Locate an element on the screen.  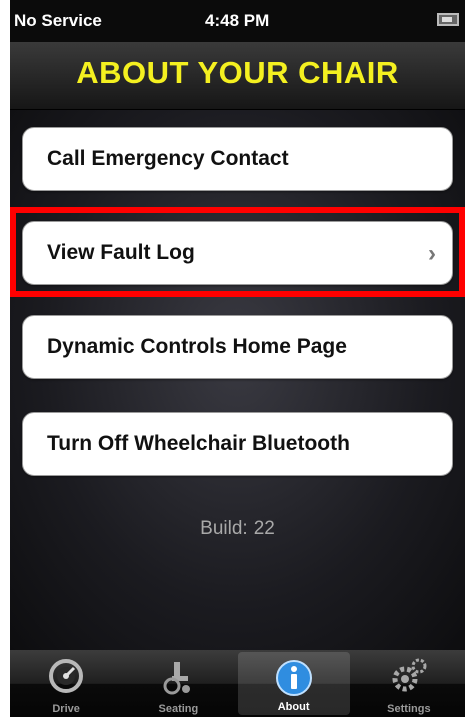
home-page-button: Dynamic Controls Home Page is located at coordinates (237, 347).